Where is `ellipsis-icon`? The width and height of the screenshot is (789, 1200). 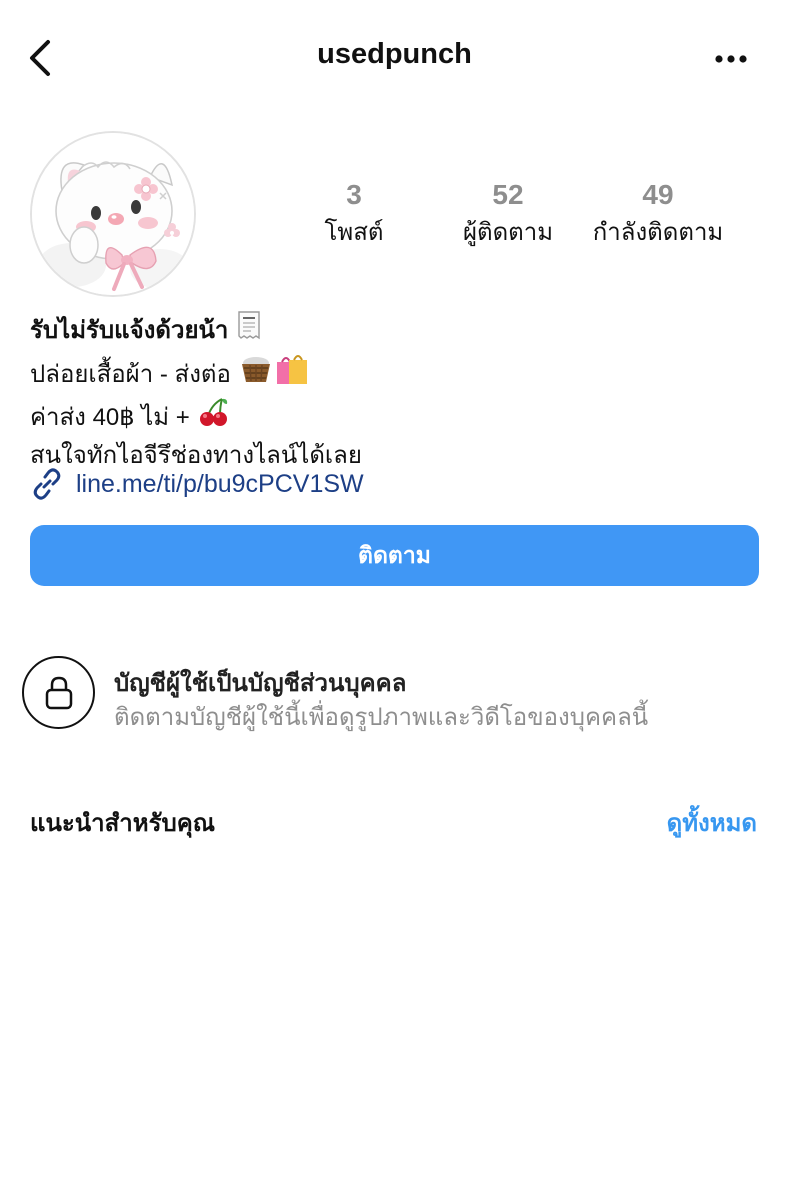 ellipsis-icon is located at coordinates (731, 59).